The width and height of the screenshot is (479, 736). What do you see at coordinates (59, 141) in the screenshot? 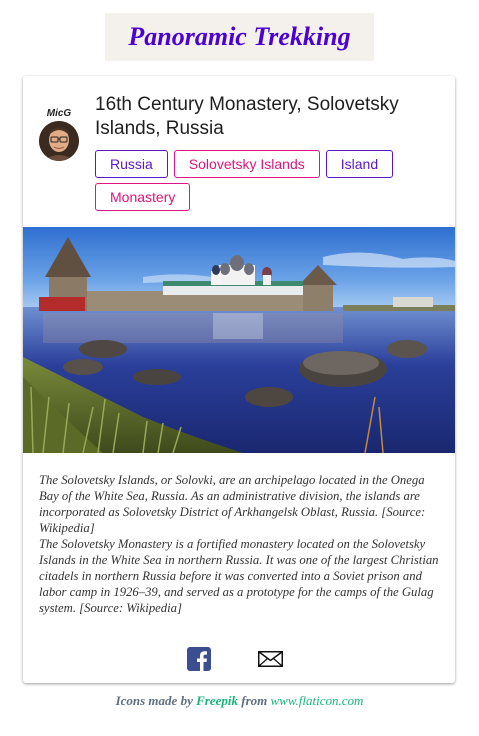
I see `avatar` at bounding box center [59, 141].